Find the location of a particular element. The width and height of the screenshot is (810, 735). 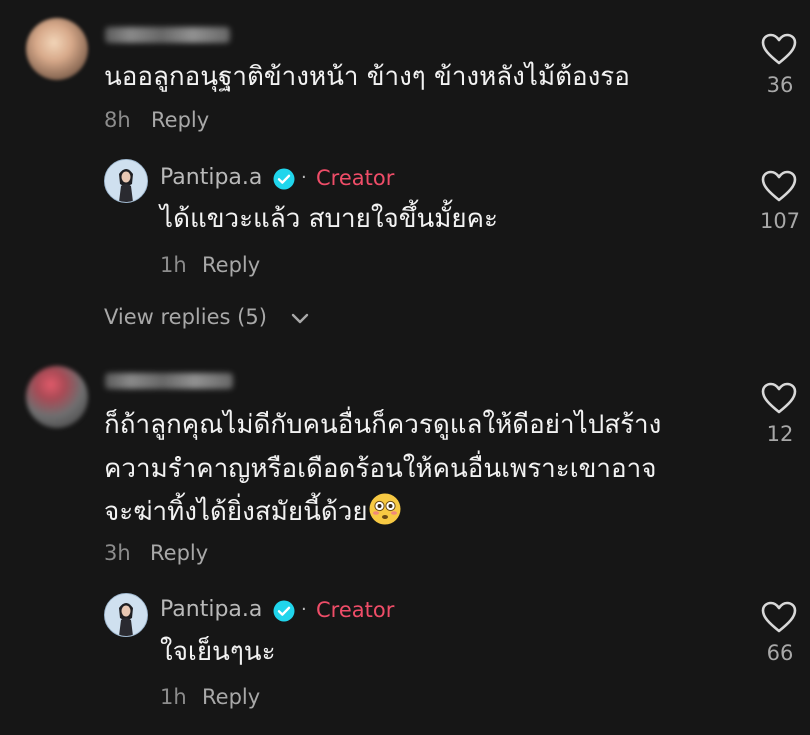

like-count: 107 is located at coordinates (780, 221).